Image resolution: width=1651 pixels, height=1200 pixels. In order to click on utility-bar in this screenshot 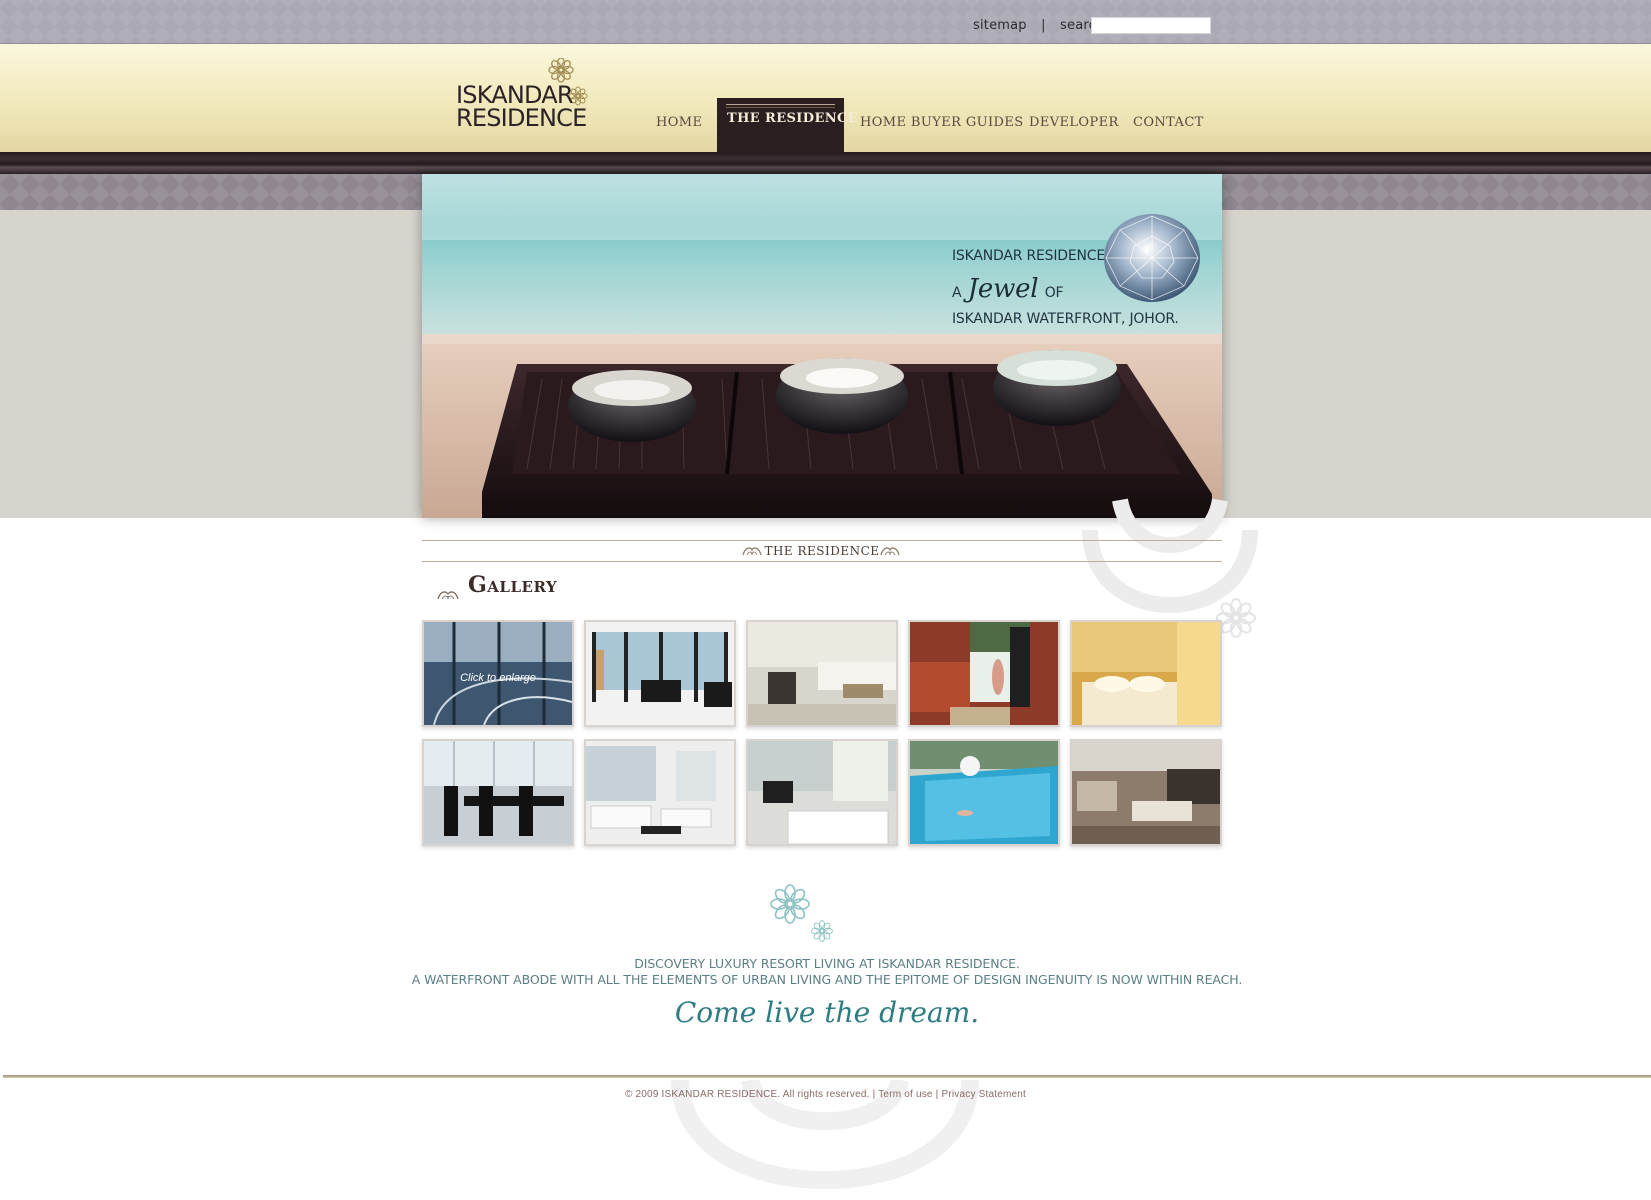, I will do `click(825, 22)`.